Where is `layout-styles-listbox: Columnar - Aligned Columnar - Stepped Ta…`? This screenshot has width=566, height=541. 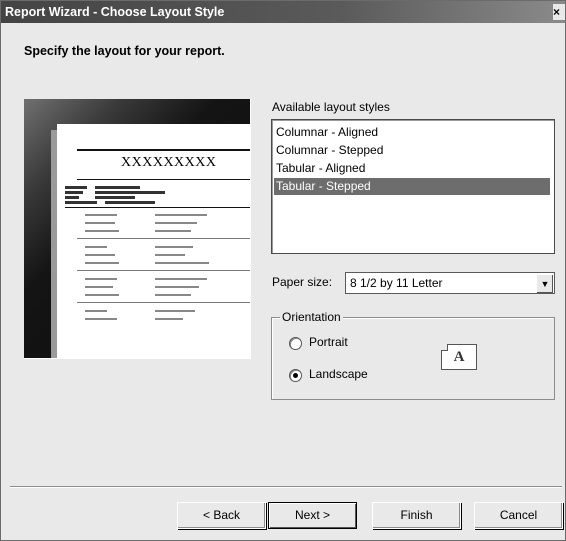
layout-styles-listbox: Columnar - Aligned Columnar - Stepped Ta… is located at coordinates (413, 186).